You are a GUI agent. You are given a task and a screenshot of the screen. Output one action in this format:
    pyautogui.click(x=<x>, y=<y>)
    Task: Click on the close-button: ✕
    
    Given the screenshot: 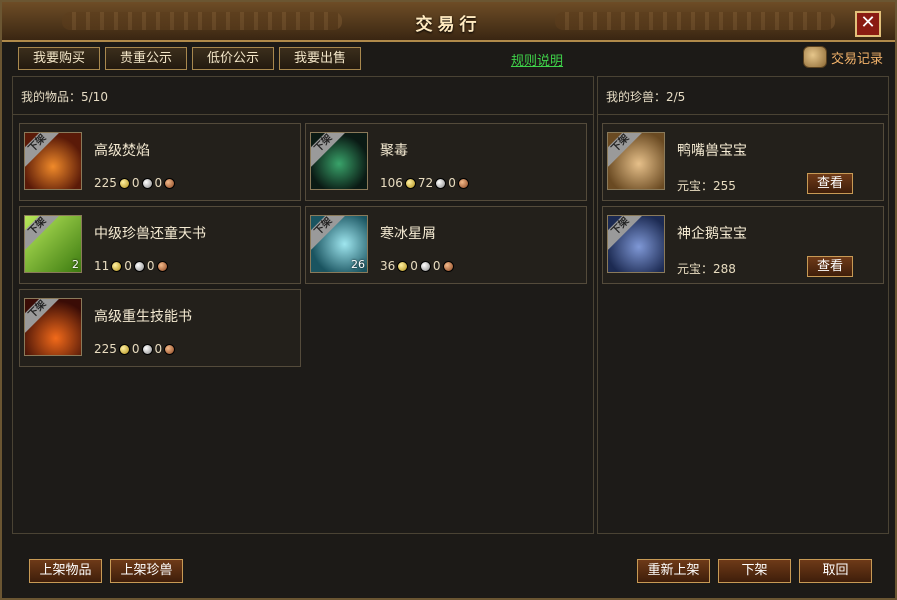 What is the action you would take?
    pyautogui.click(x=868, y=24)
    